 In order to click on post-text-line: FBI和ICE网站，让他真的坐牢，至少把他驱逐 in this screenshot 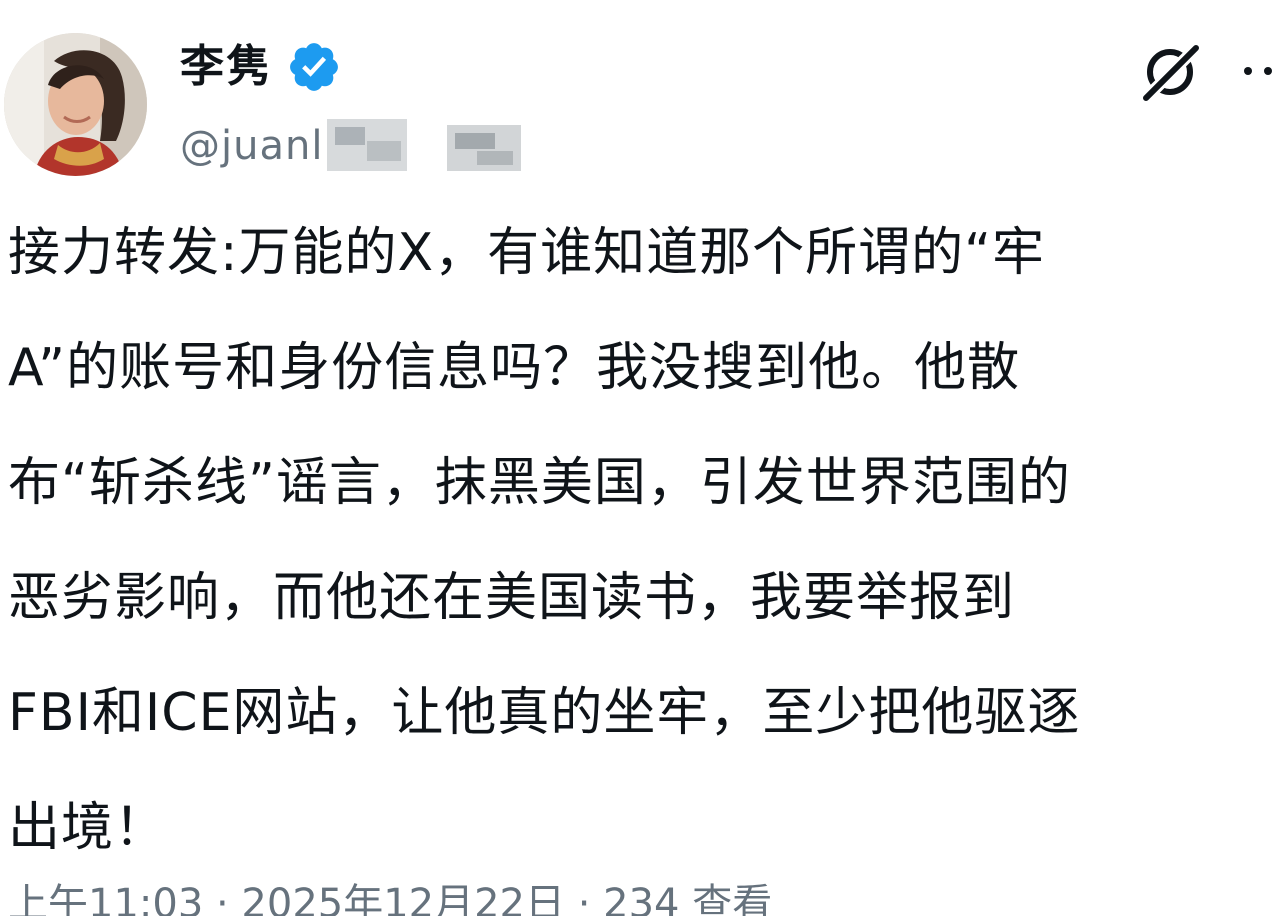, I will do `click(544, 713)`.